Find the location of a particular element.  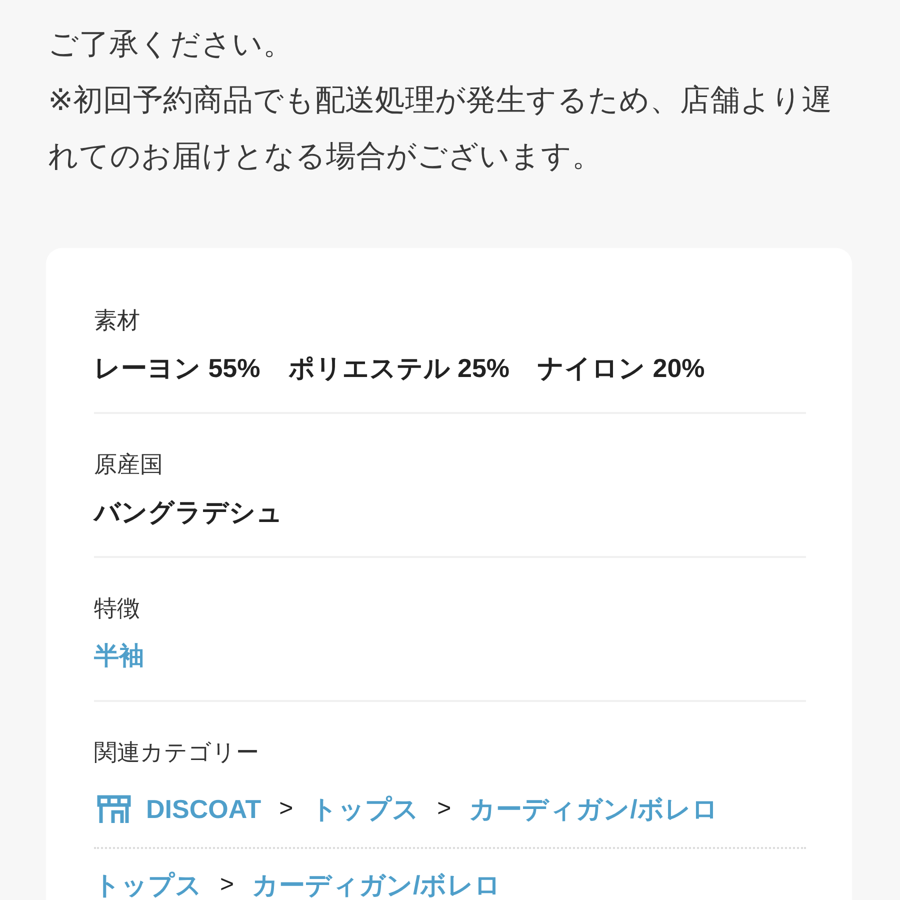

spec-label: 特徴 is located at coordinates (117, 608).